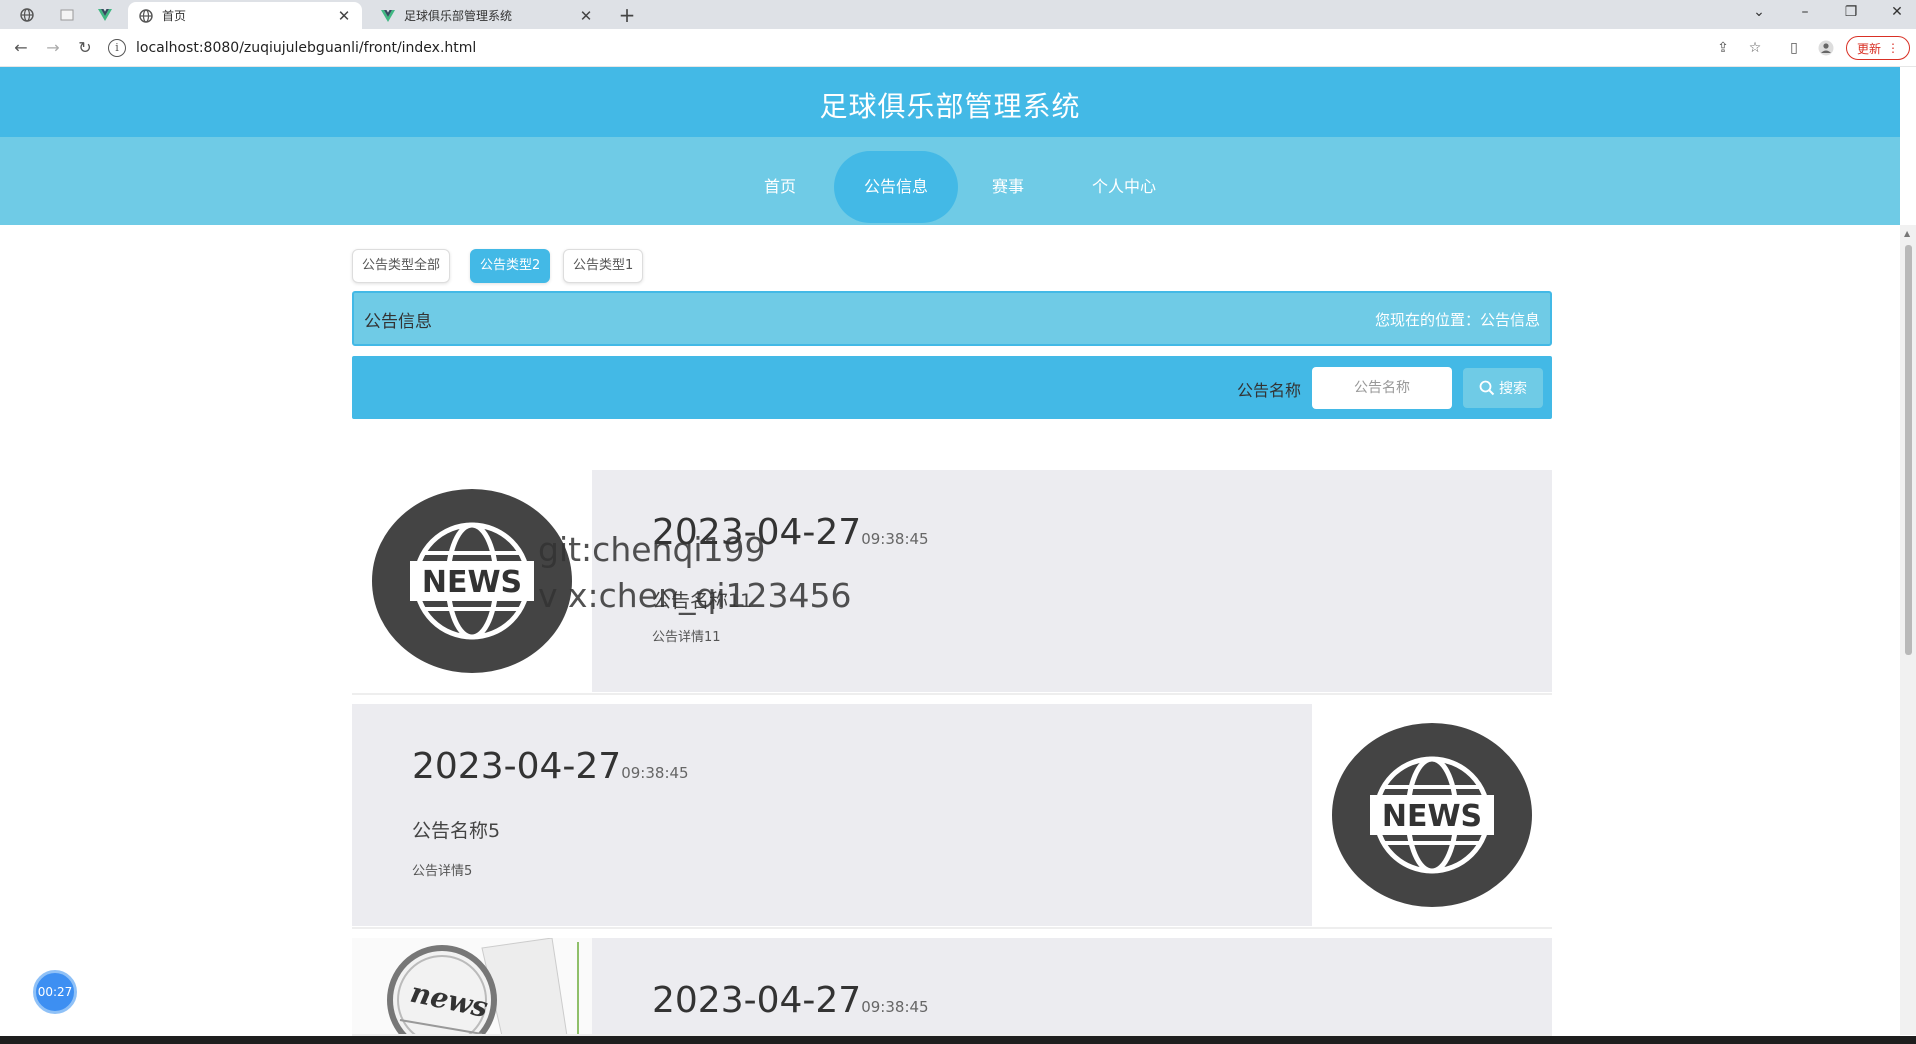 The height and width of the screenshot is (1044, 1916). Describe the element at coordinates (1723, 48) in the screenshot. I see `share-icon: ⇪` at that location.